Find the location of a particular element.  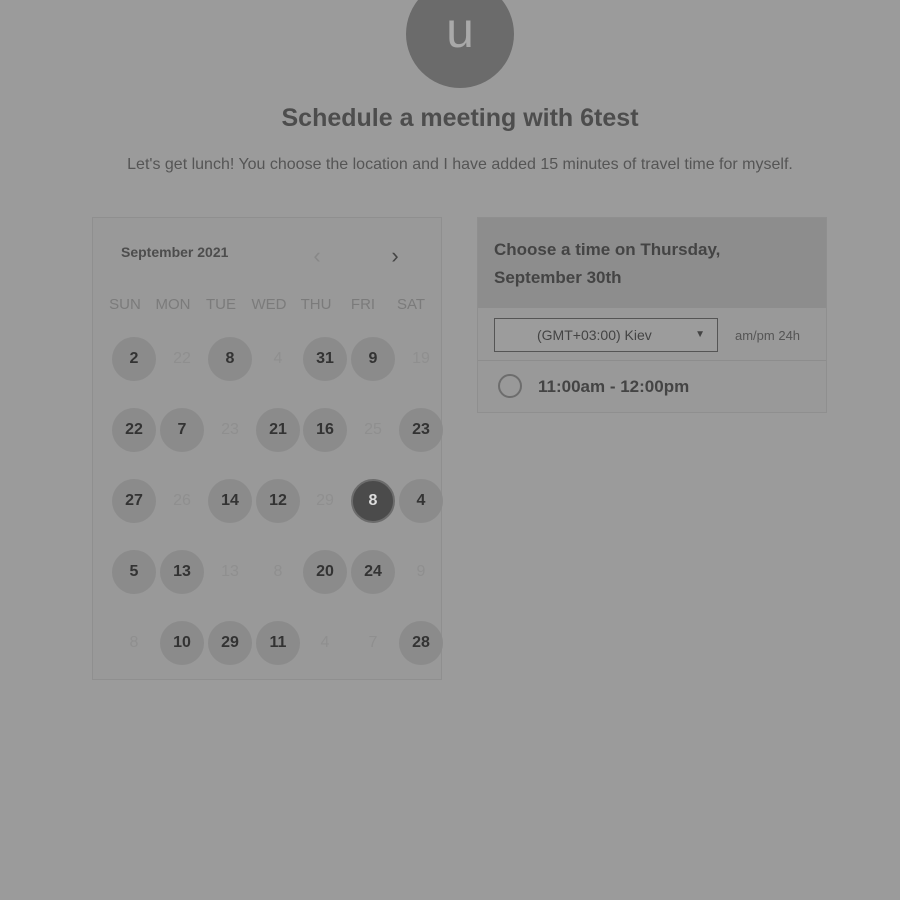

chevron-right-icon: › is located at coordinates (395, 257).